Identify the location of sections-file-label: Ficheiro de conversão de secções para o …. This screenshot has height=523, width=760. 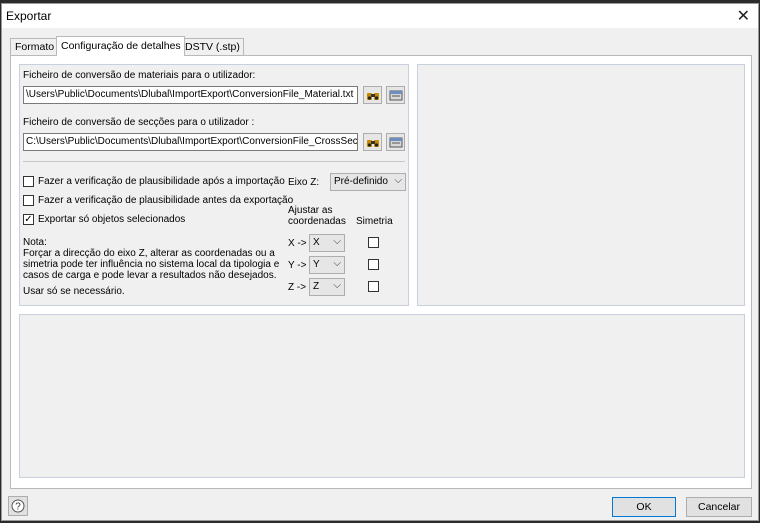
(139, 122).